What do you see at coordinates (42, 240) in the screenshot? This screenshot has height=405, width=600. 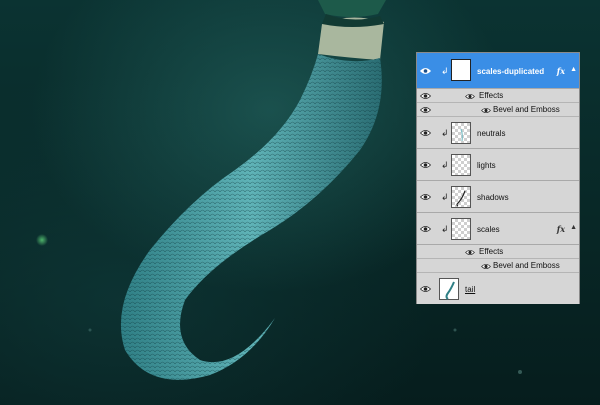 I see `green-particle` at bounding box center [42, 240].